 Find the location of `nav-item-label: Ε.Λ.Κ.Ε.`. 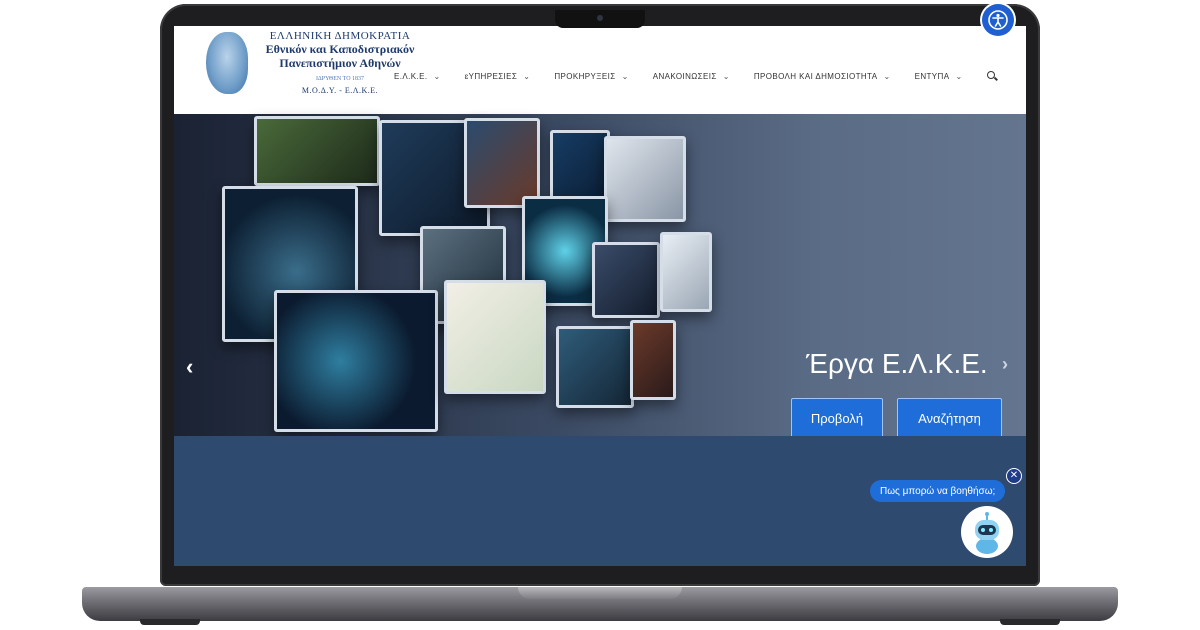

nav-item-label: Ε.Λ.Κ.Ε. is located at coordinates (411, 76).